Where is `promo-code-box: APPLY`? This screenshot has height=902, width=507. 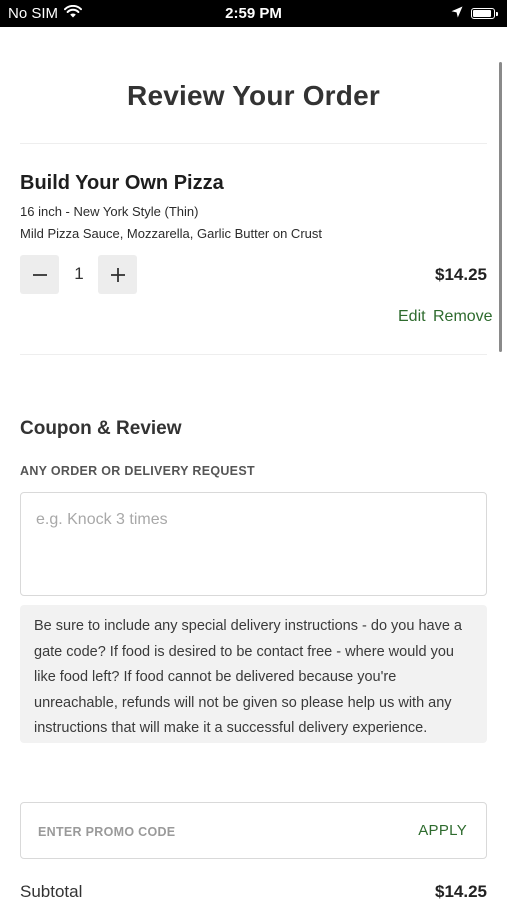 promo-code-box: APPLY is located at coordinates (253, 831).